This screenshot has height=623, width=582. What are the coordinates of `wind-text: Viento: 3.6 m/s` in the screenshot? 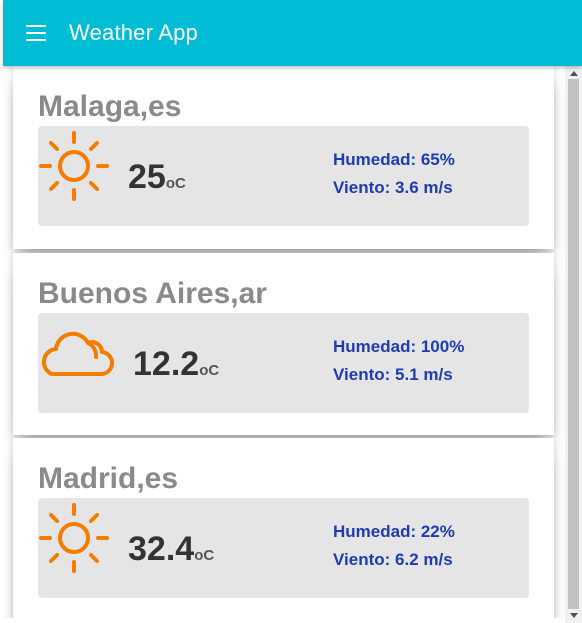 It's located at (393, 187).